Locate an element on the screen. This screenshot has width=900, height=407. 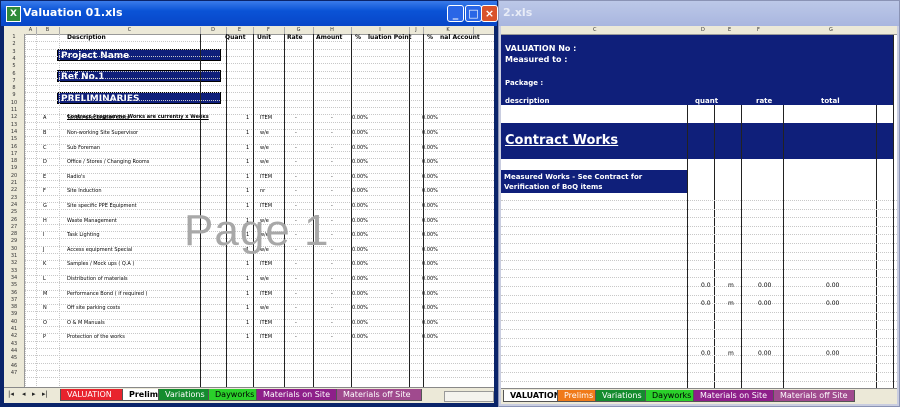
row-header-40: 40 is located at coordinates (14, 322).